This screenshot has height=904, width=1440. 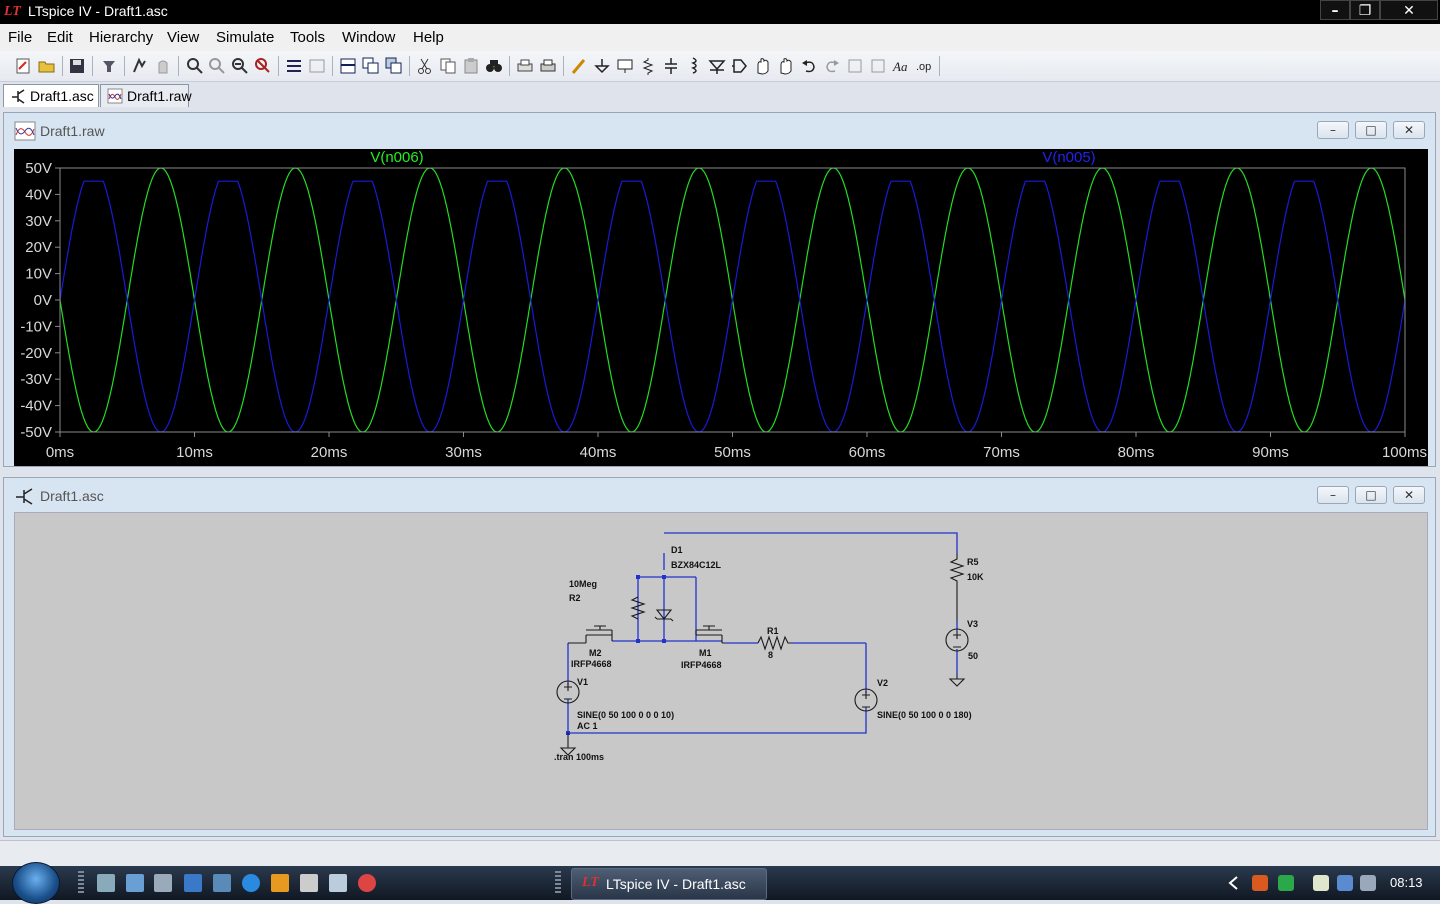 I want to click on label-r5-value: 10K, so click(x=975, y=577).